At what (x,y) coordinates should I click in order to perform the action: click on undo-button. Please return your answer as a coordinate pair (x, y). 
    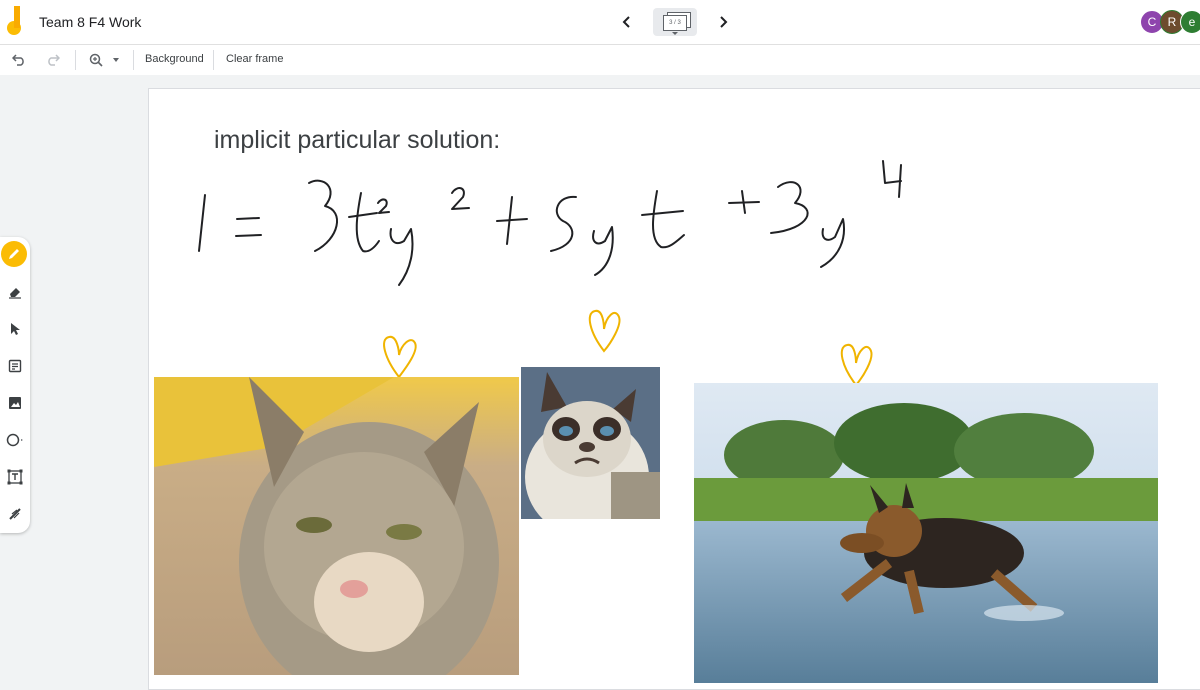
    Looking at the image, I should click on (19, 60).